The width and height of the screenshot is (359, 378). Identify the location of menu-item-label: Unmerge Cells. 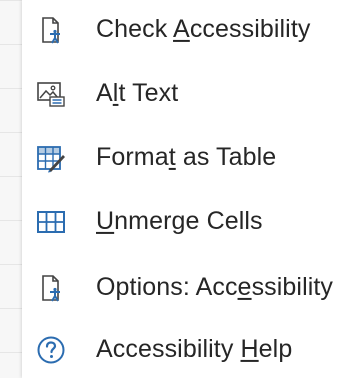
(179, 220).